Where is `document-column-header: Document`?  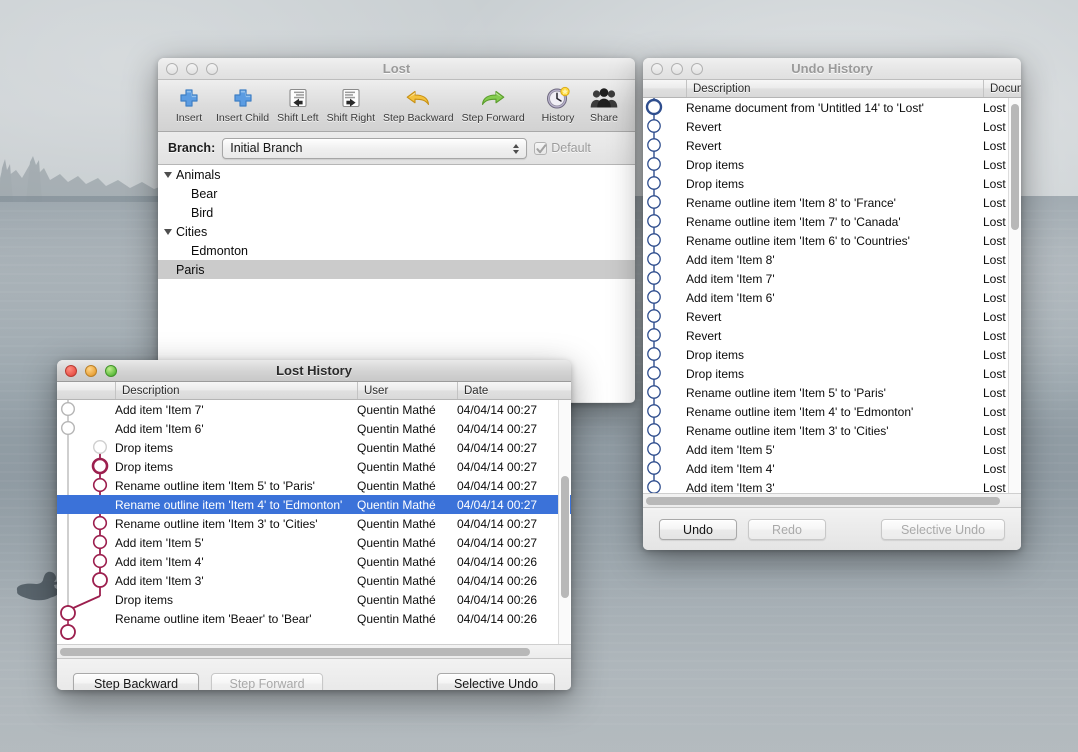 document-column-header: Document is located at coordinates (1002, 88).